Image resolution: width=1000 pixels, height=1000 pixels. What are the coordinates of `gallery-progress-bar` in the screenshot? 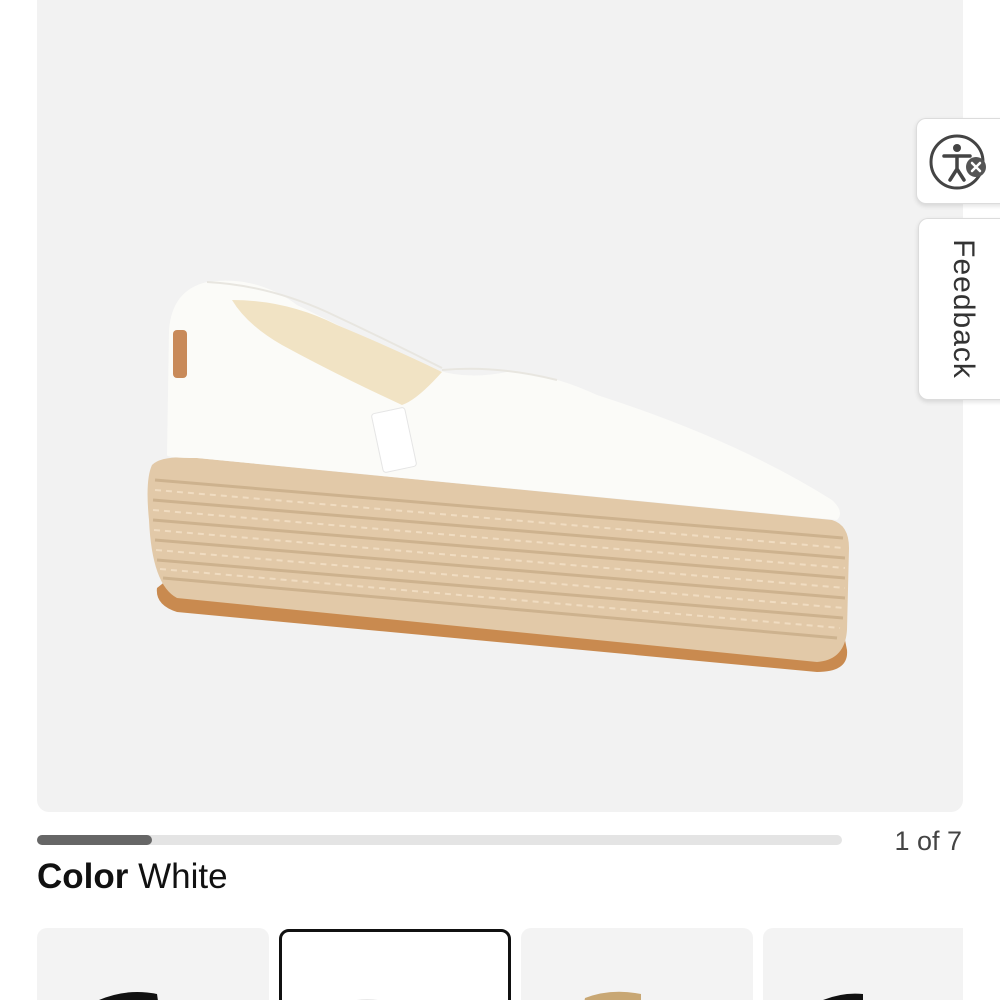 It's located at (439, 840).